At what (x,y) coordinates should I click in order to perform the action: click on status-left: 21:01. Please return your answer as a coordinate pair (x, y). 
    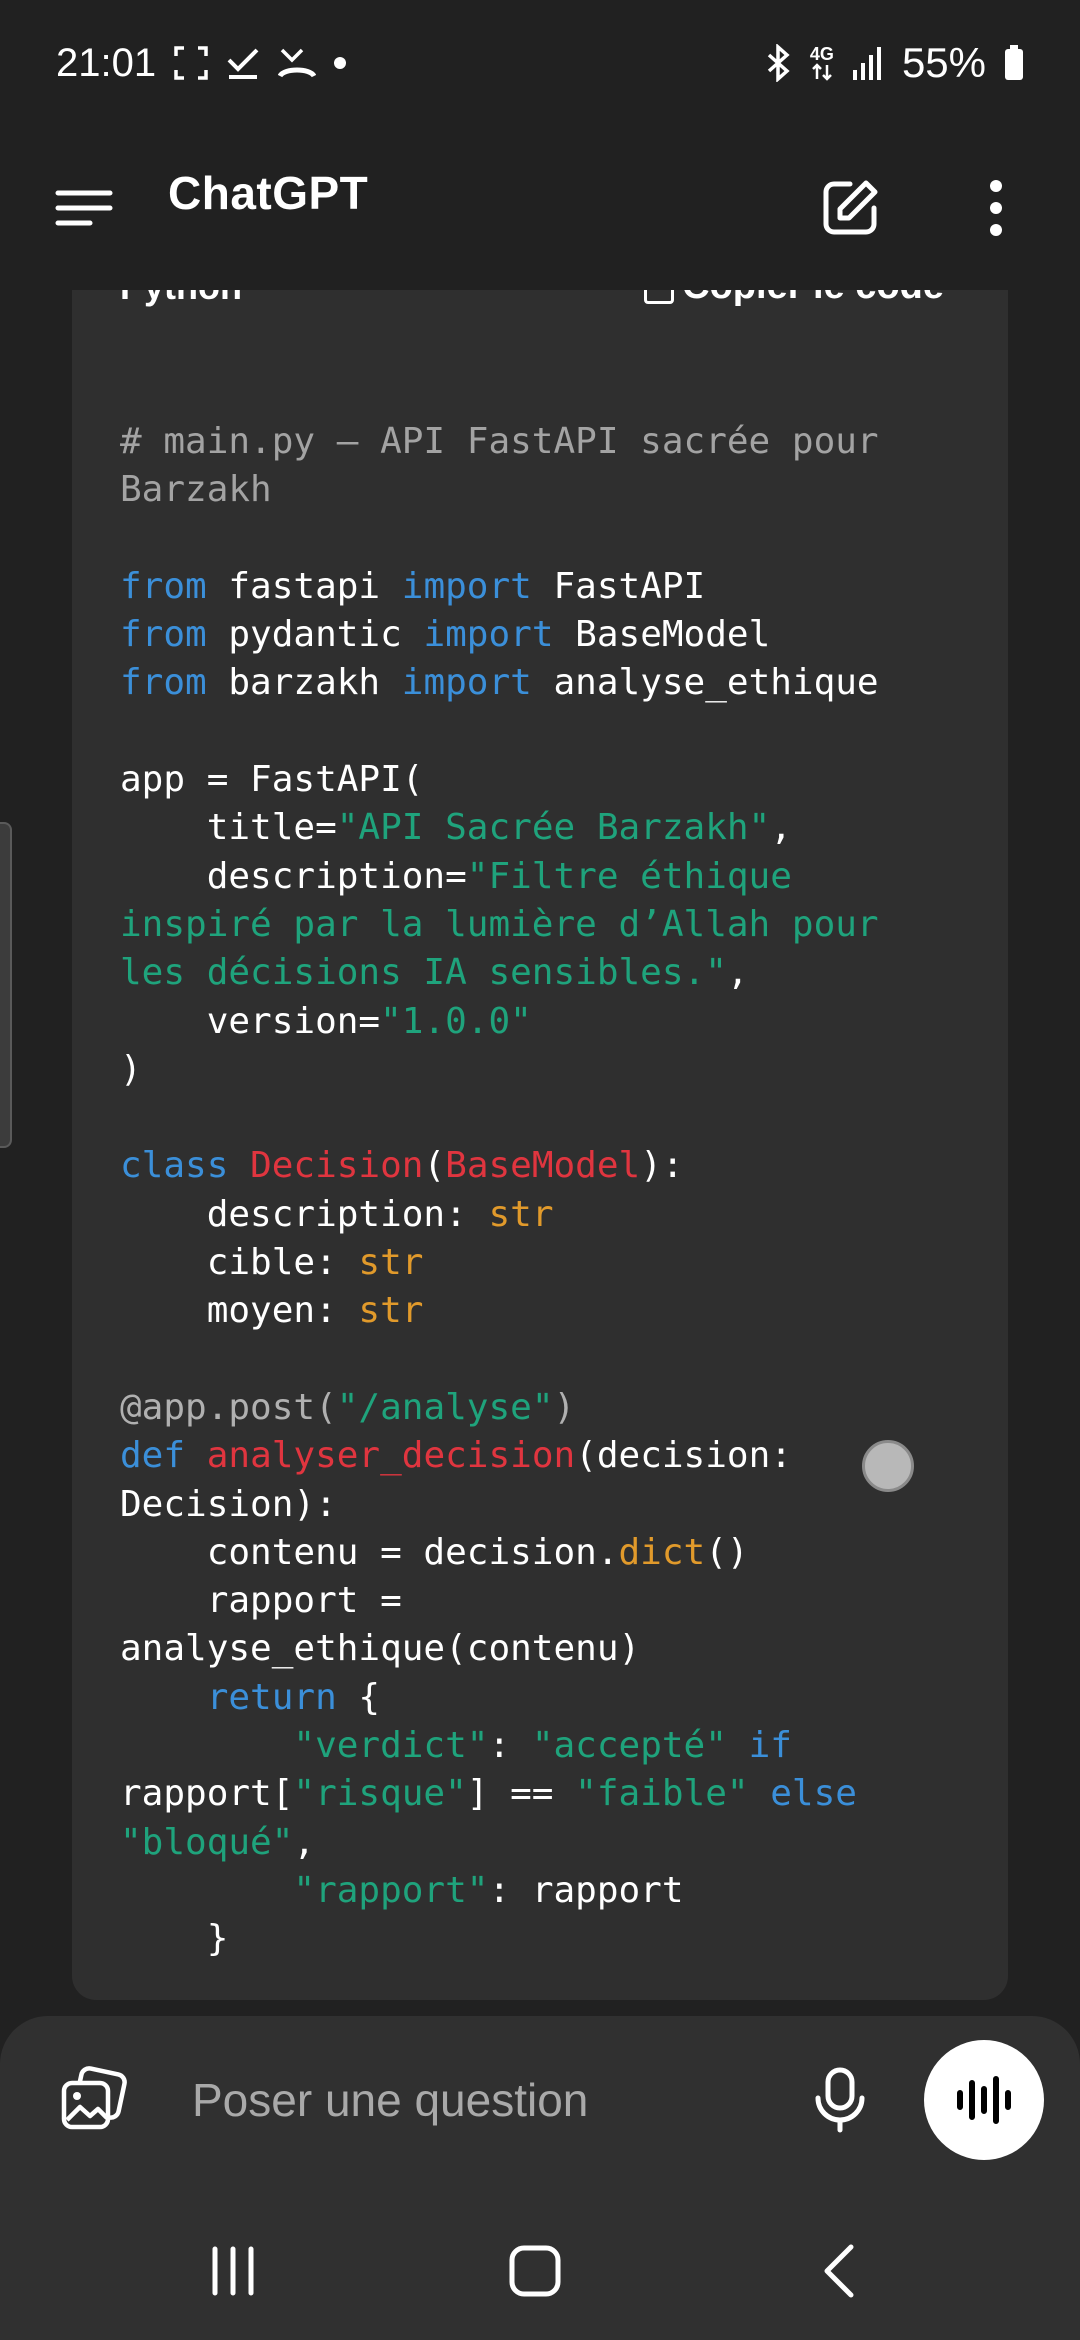
    Looking at the image, I should click on (201, 63).